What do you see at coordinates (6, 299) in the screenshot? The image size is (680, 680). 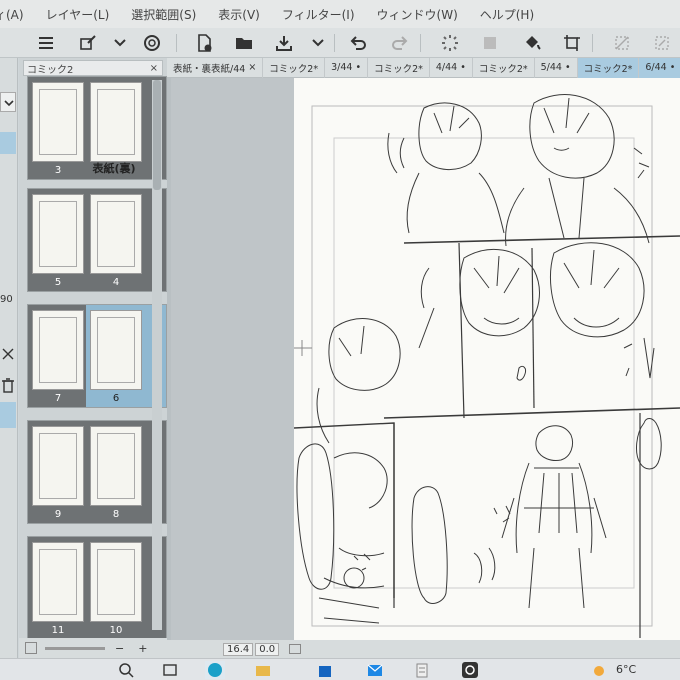 I see `tool-value: 90` at bounding box center [6, 299].